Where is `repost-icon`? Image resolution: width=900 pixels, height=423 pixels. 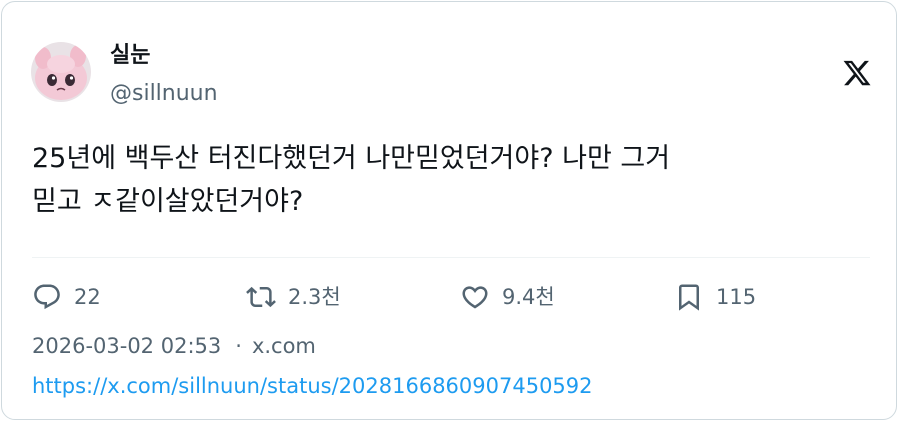 repost-icon is located at coordinates (261, 297).